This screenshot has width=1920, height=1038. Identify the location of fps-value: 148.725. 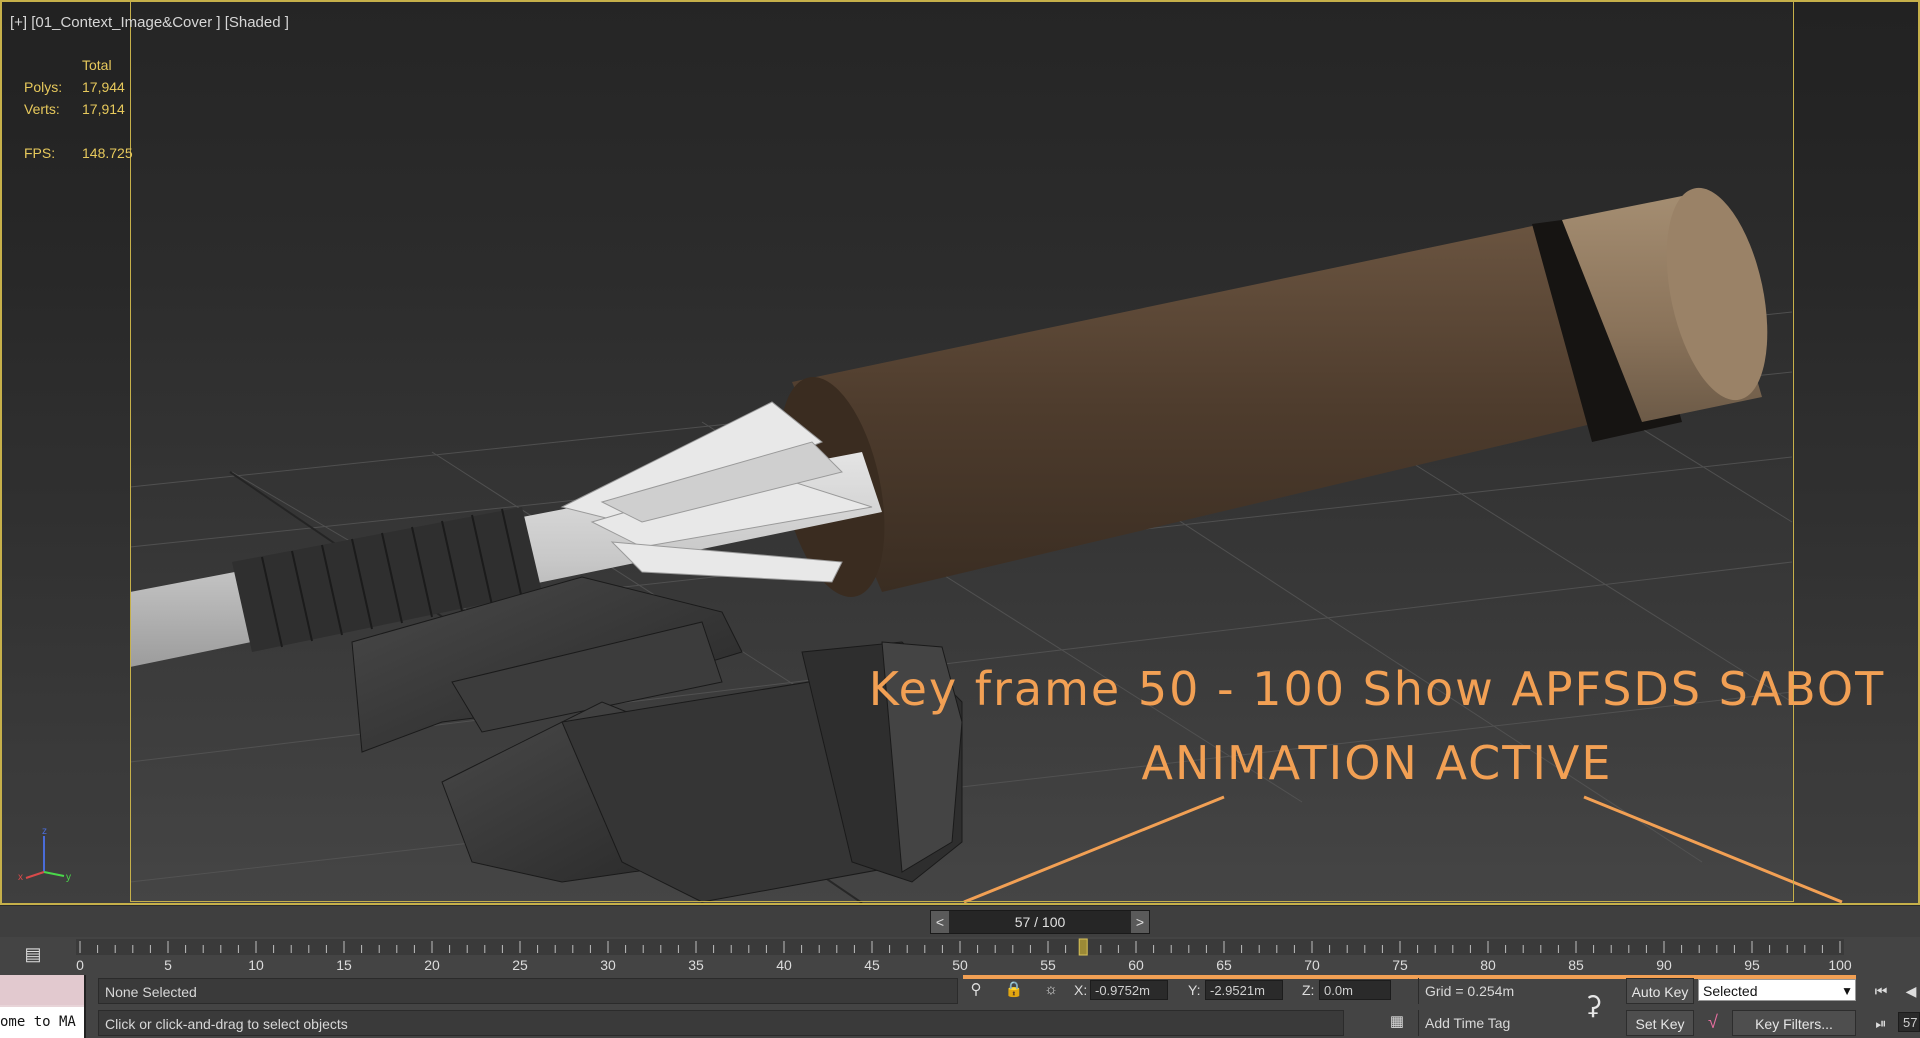
(107, 153).